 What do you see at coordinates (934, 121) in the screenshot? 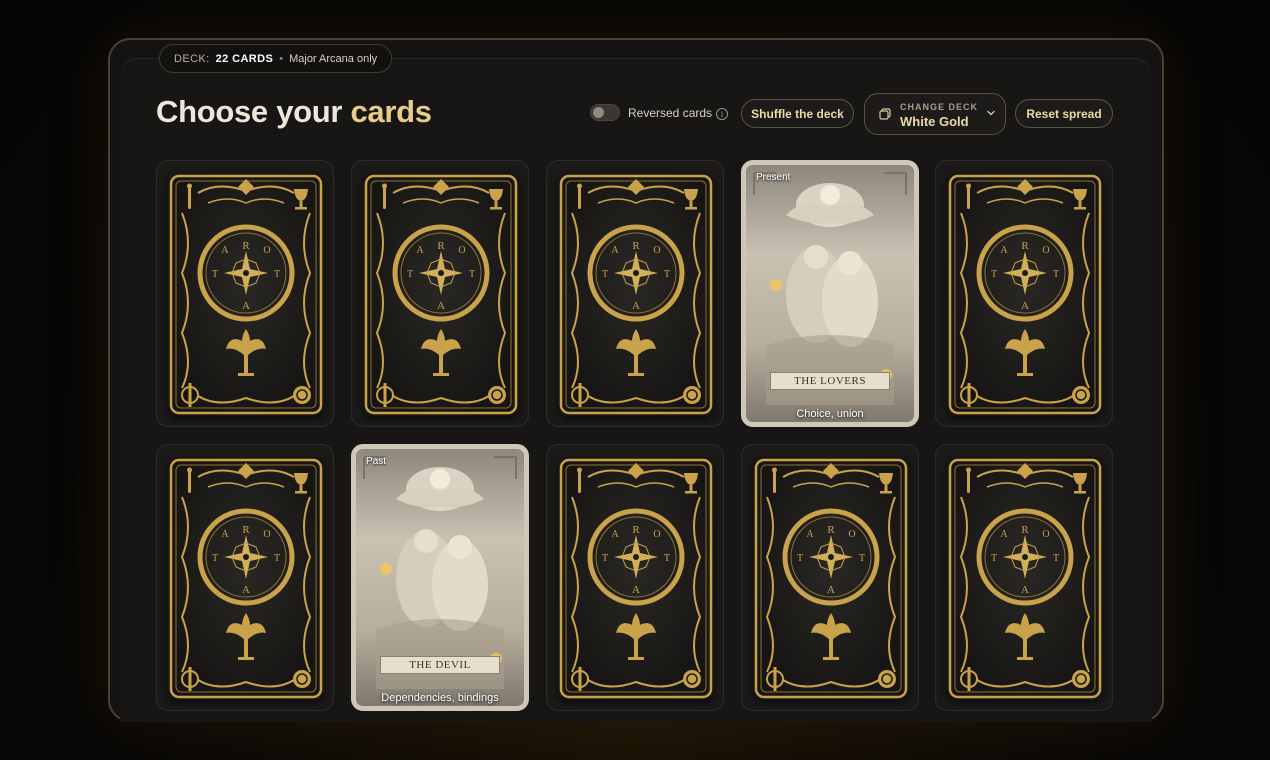
I see `change-deck-value: White Gold` at bounding box center [934, 121].